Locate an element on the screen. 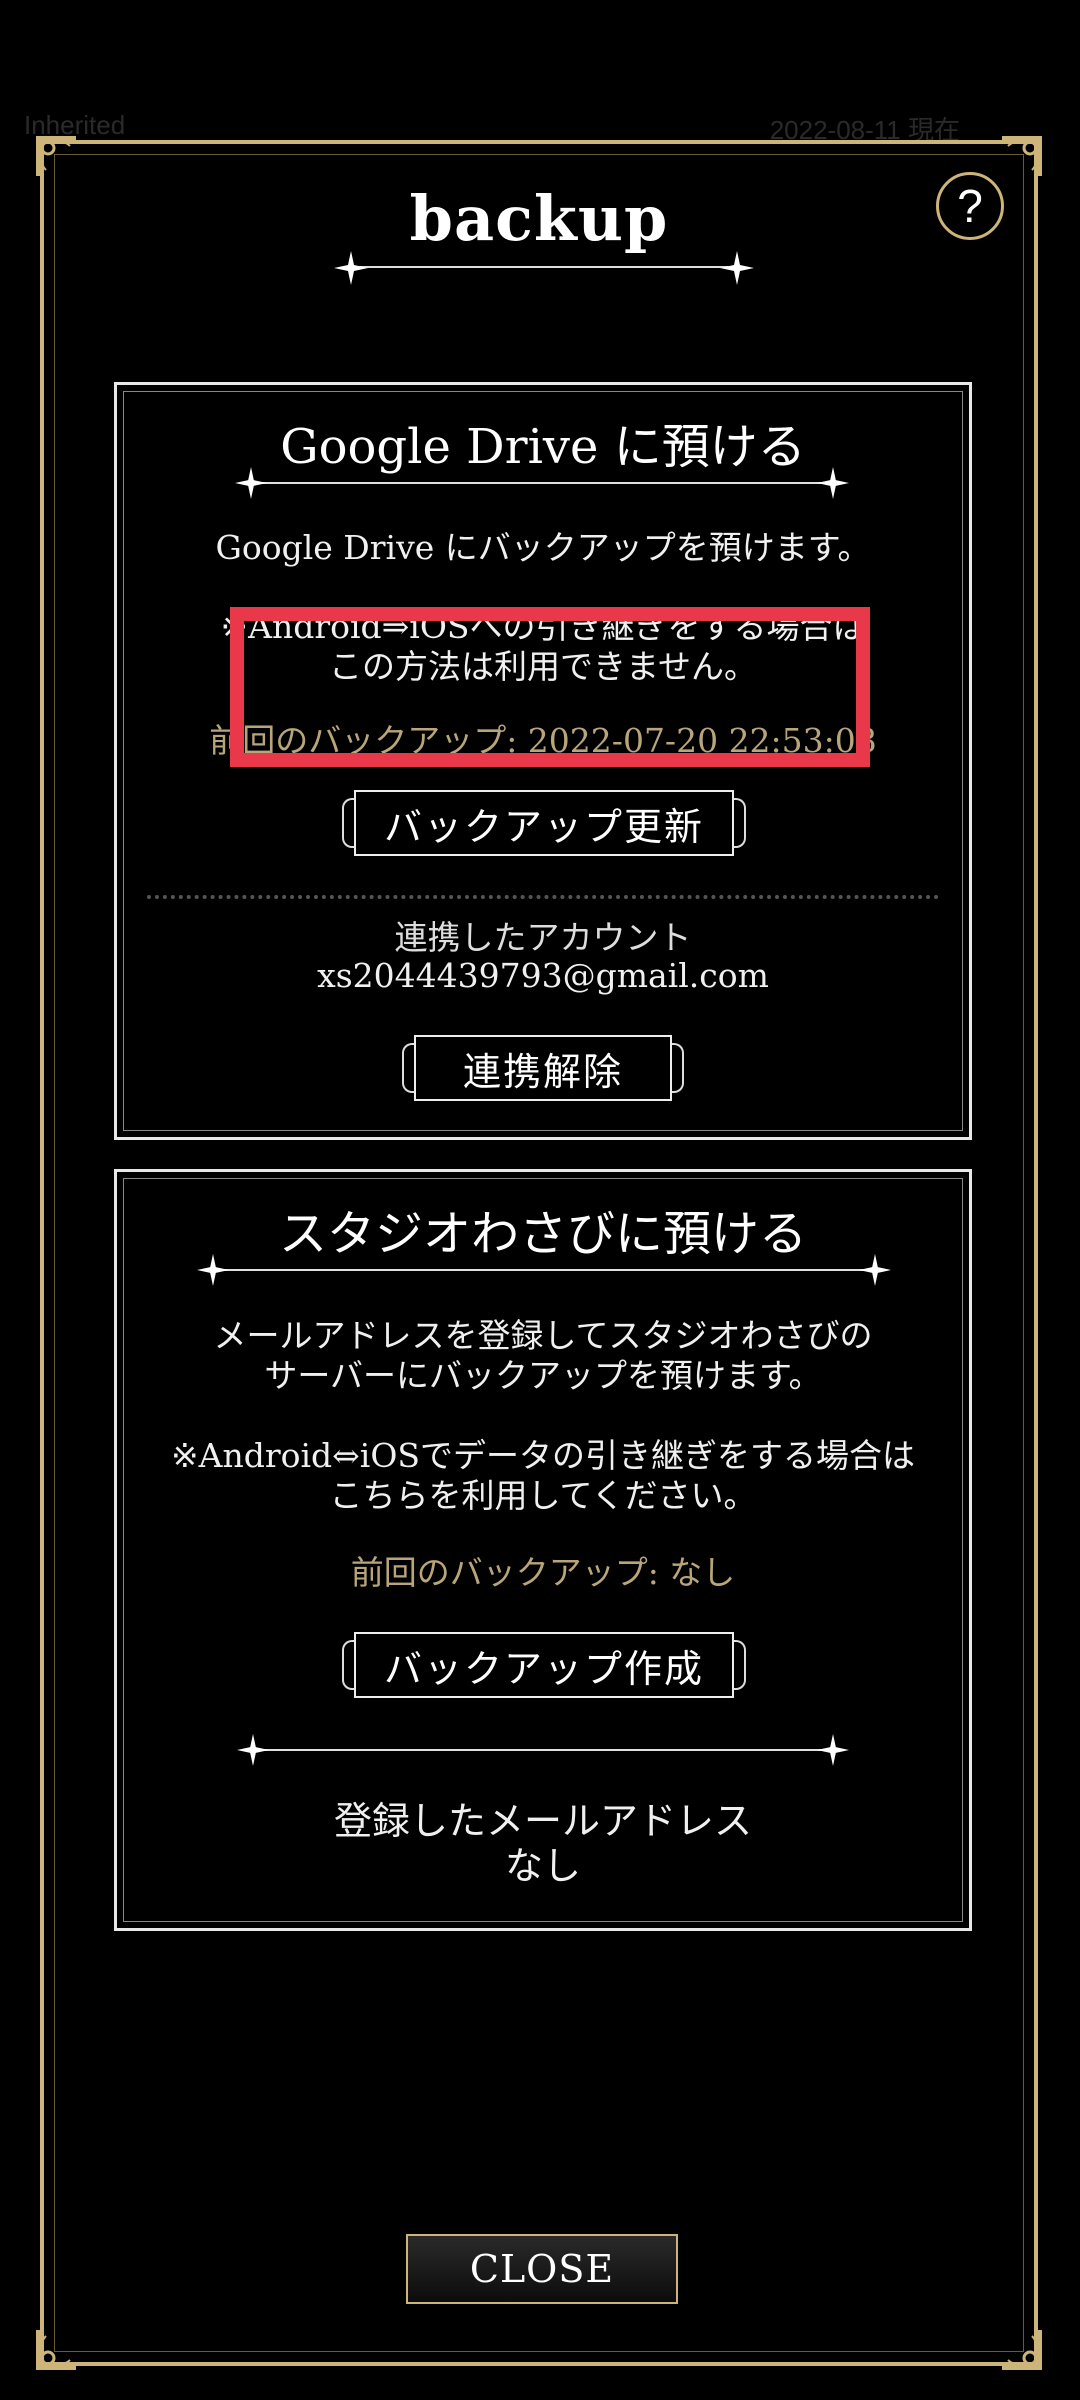 The image size is (1080, 2400). highlight-box is located at coordinates (550, 687).